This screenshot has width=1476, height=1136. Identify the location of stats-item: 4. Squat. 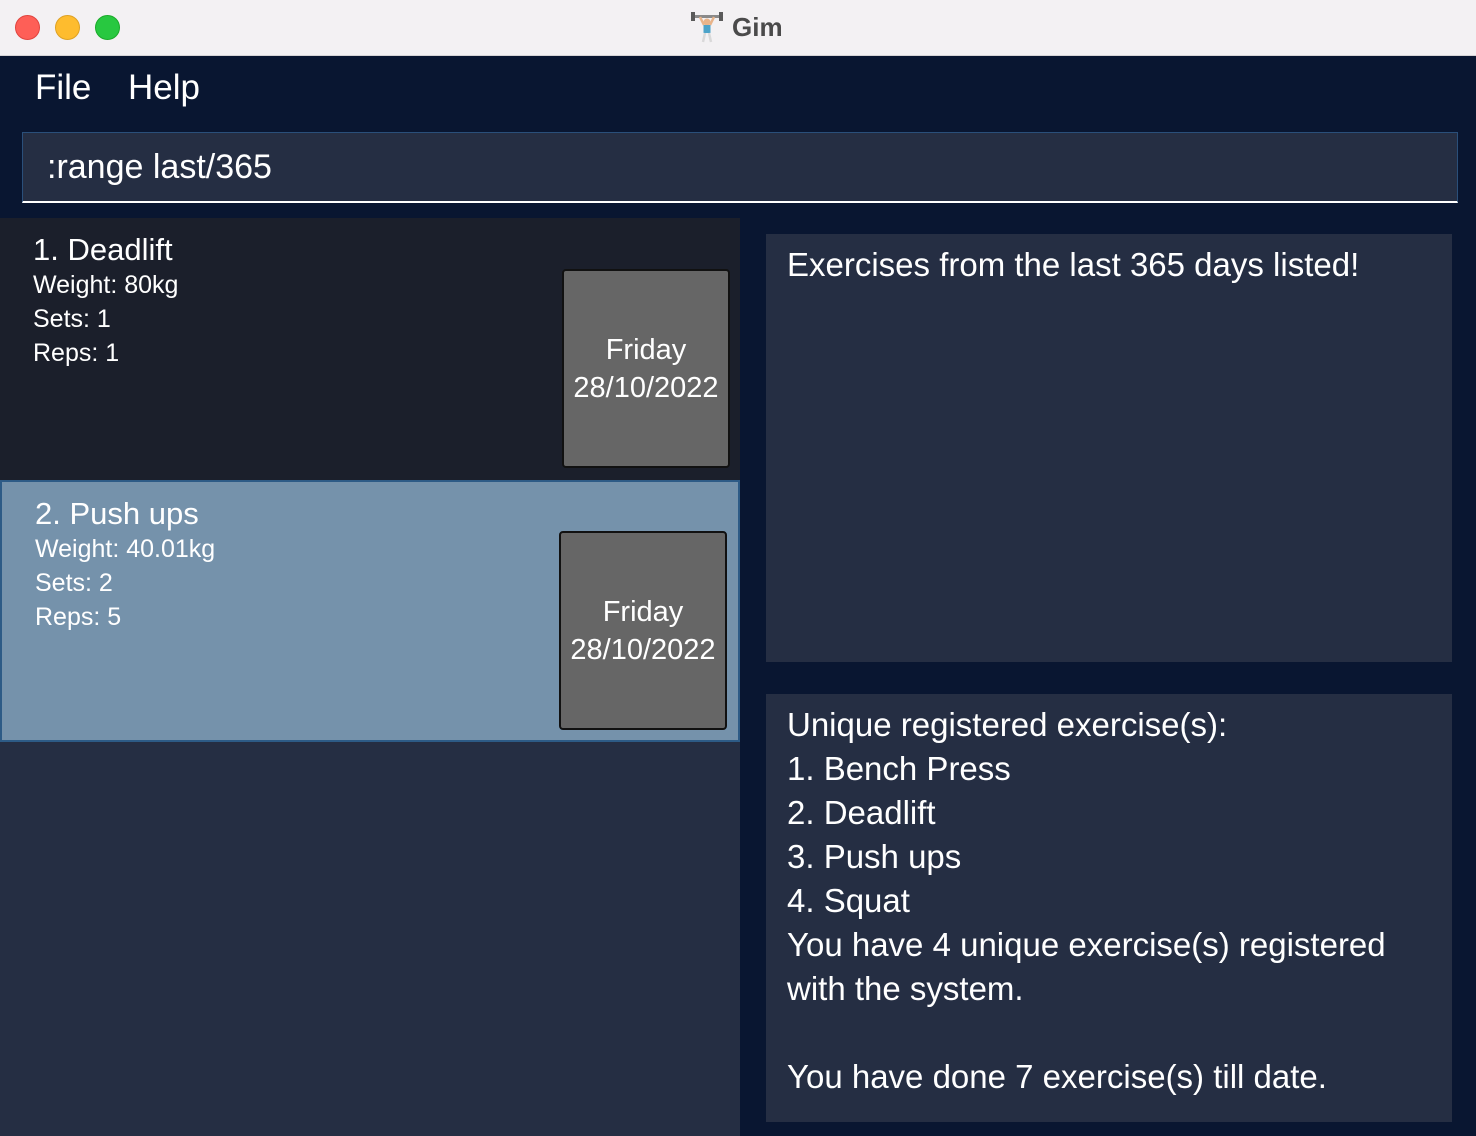
(848, 900).